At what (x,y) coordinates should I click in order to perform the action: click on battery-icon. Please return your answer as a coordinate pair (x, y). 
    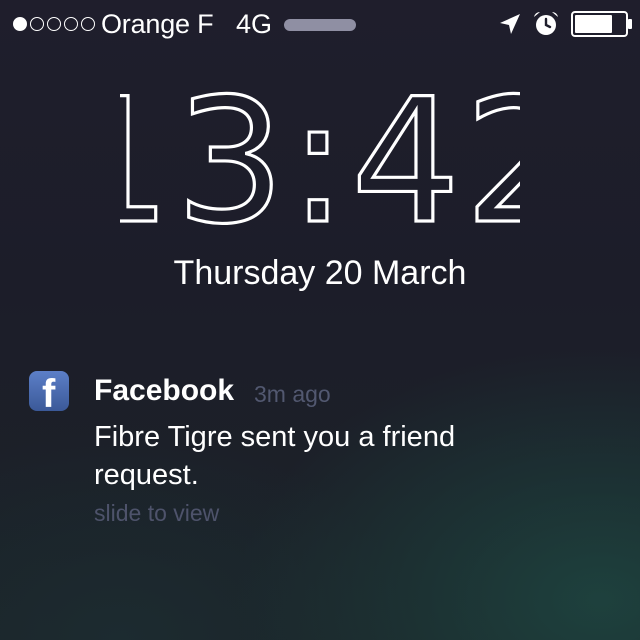
    Looking at the image, I should click on (601, 24).